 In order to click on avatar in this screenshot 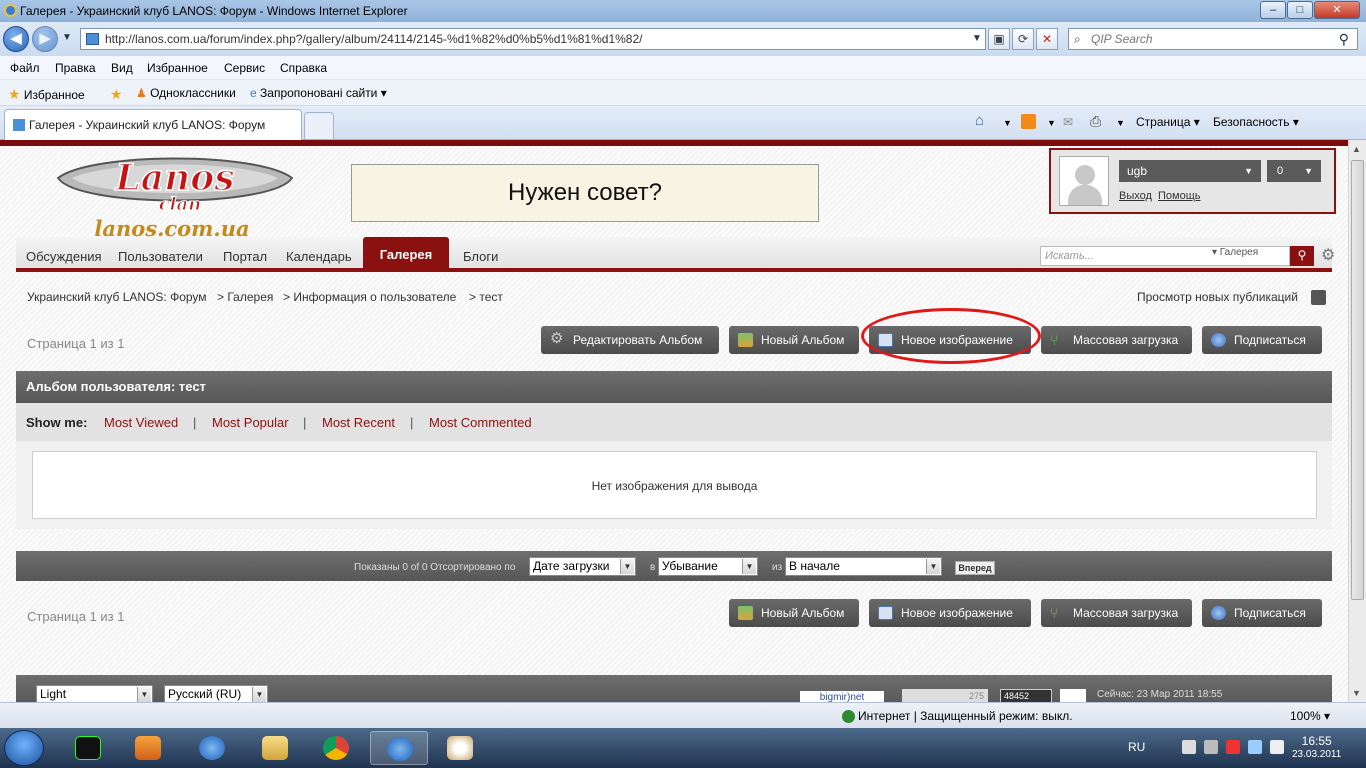, I will do `click(1084, 181)`.